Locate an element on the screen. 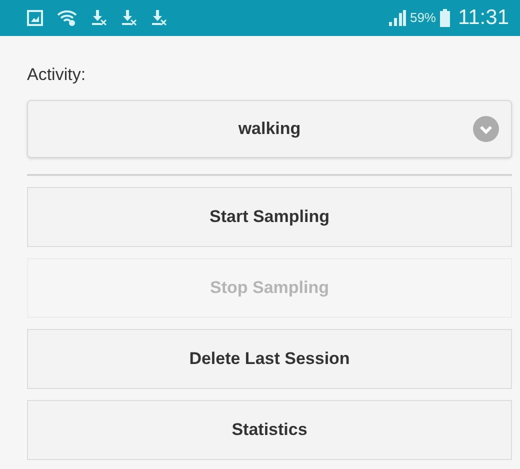  activity-label: Activity: is located at coordinates (57, 75).